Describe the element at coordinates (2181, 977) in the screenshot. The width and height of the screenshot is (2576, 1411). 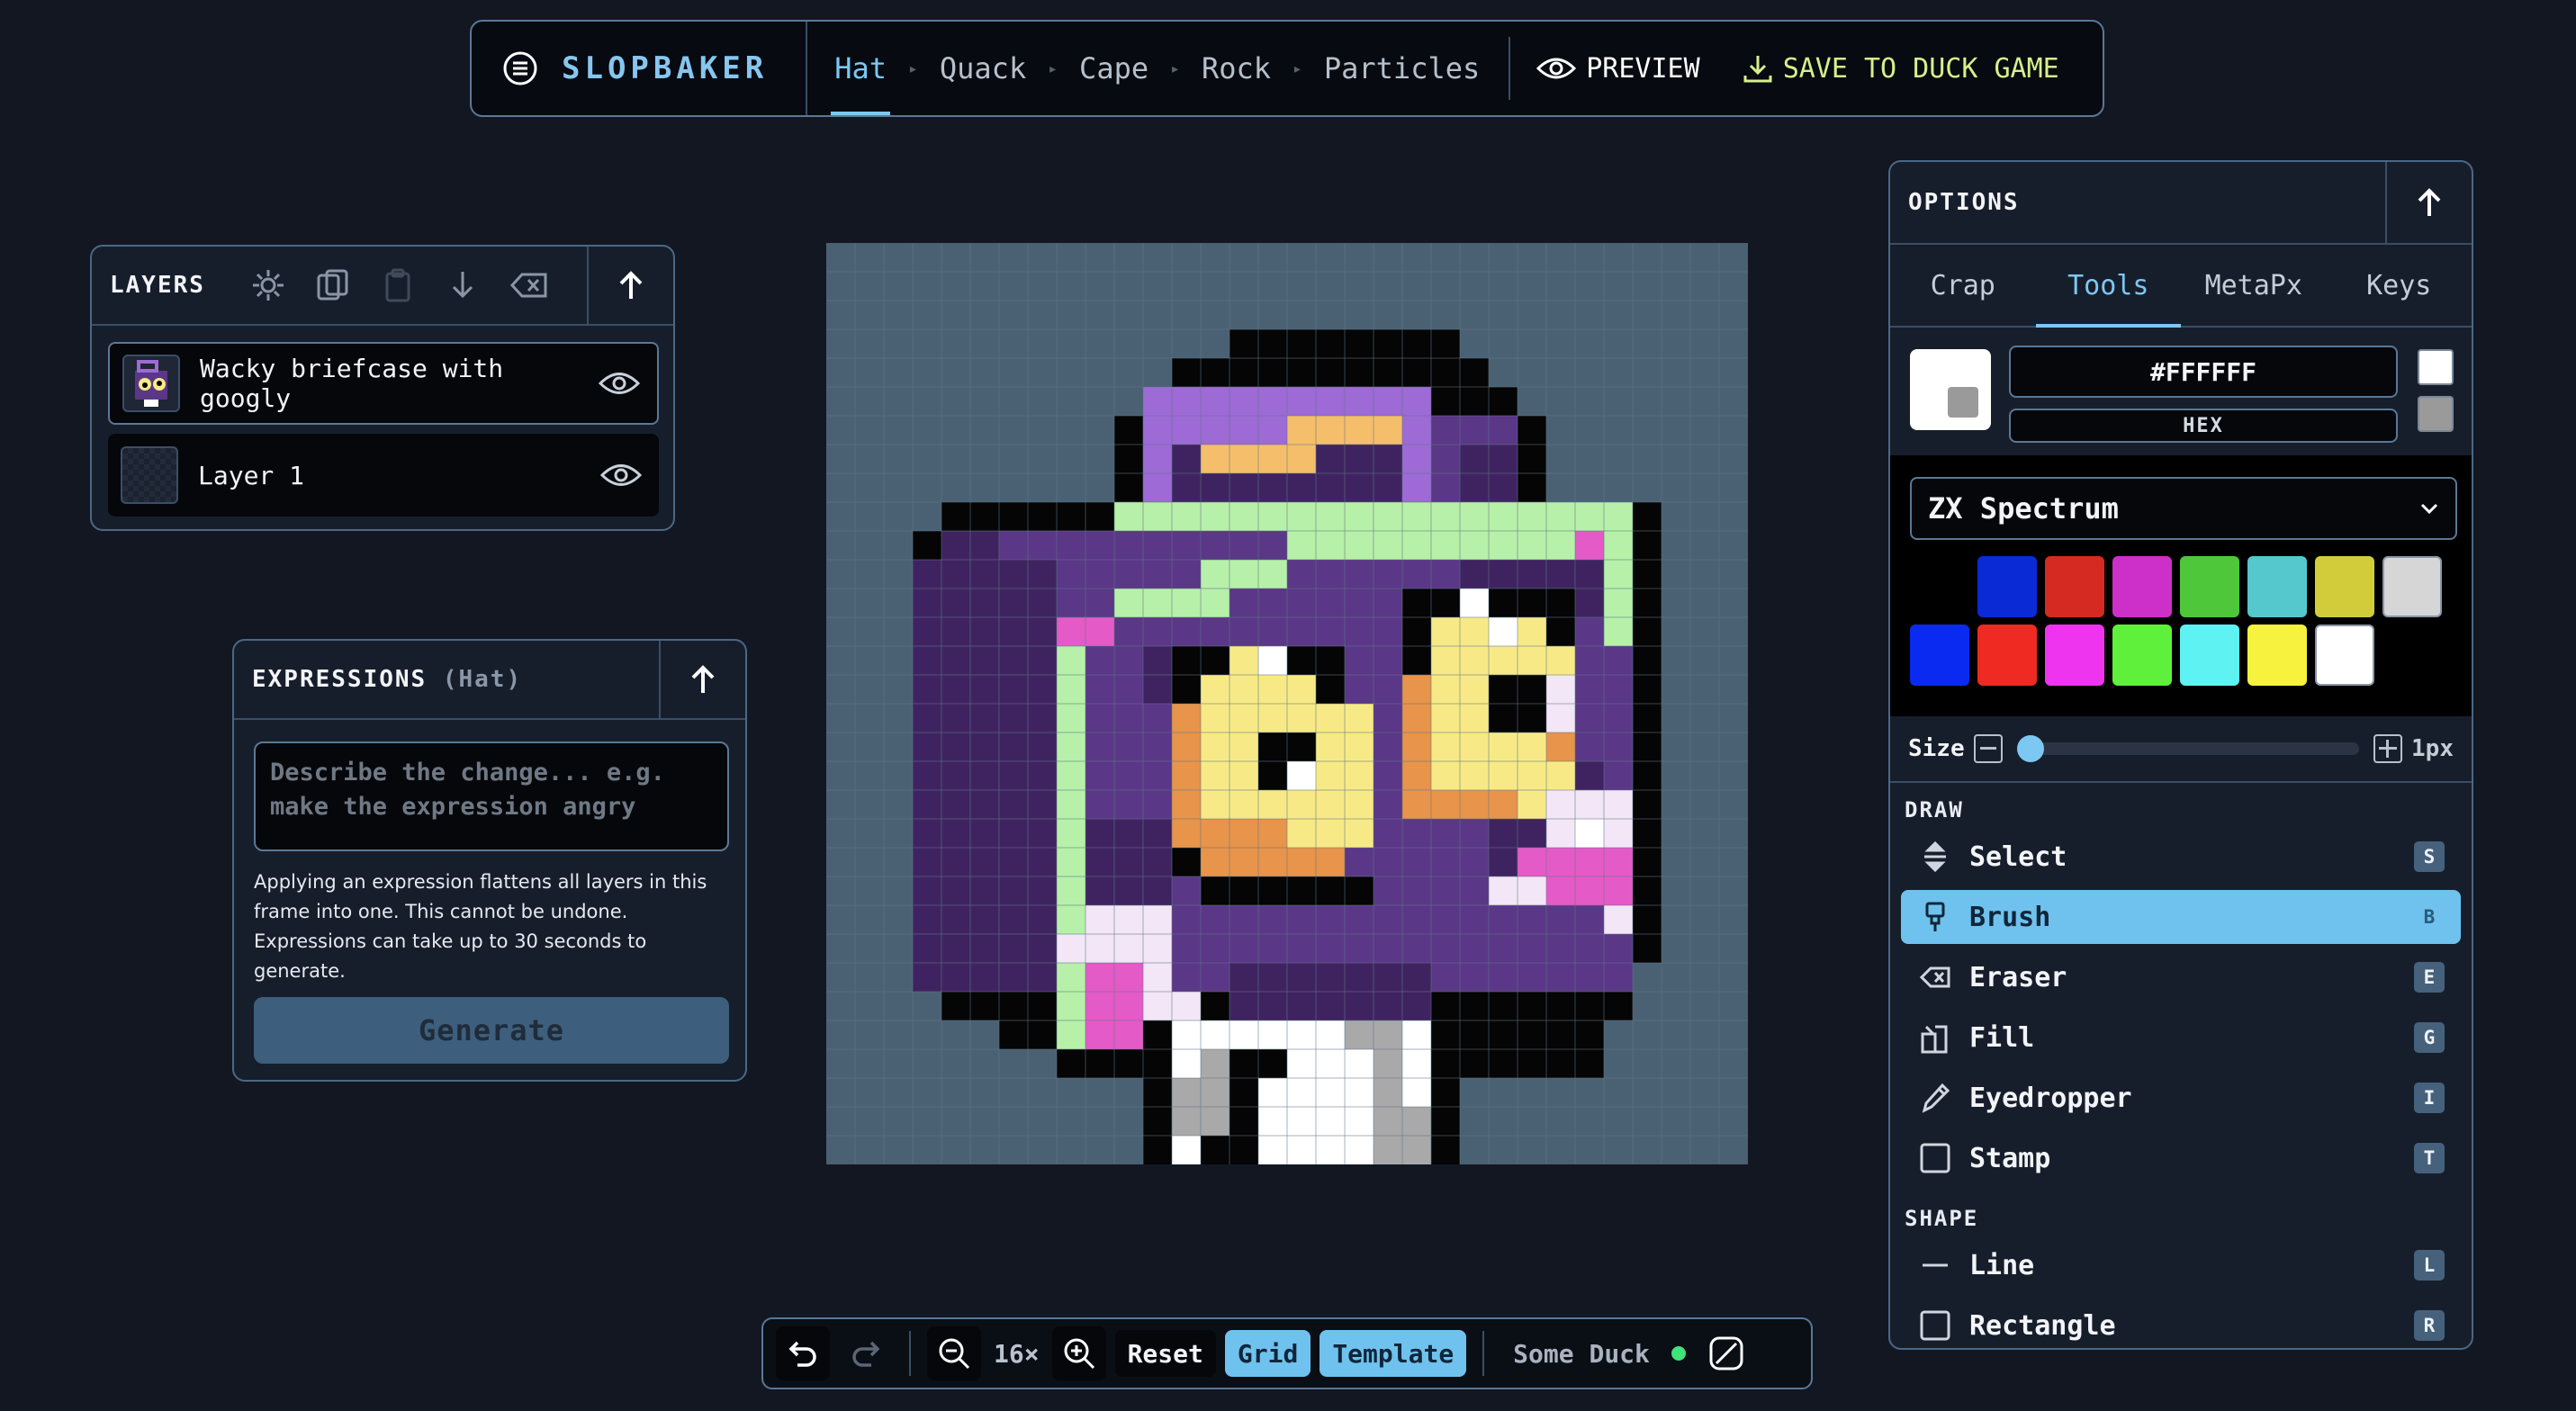
I see `tool-eraser: Eraser E` at that location.